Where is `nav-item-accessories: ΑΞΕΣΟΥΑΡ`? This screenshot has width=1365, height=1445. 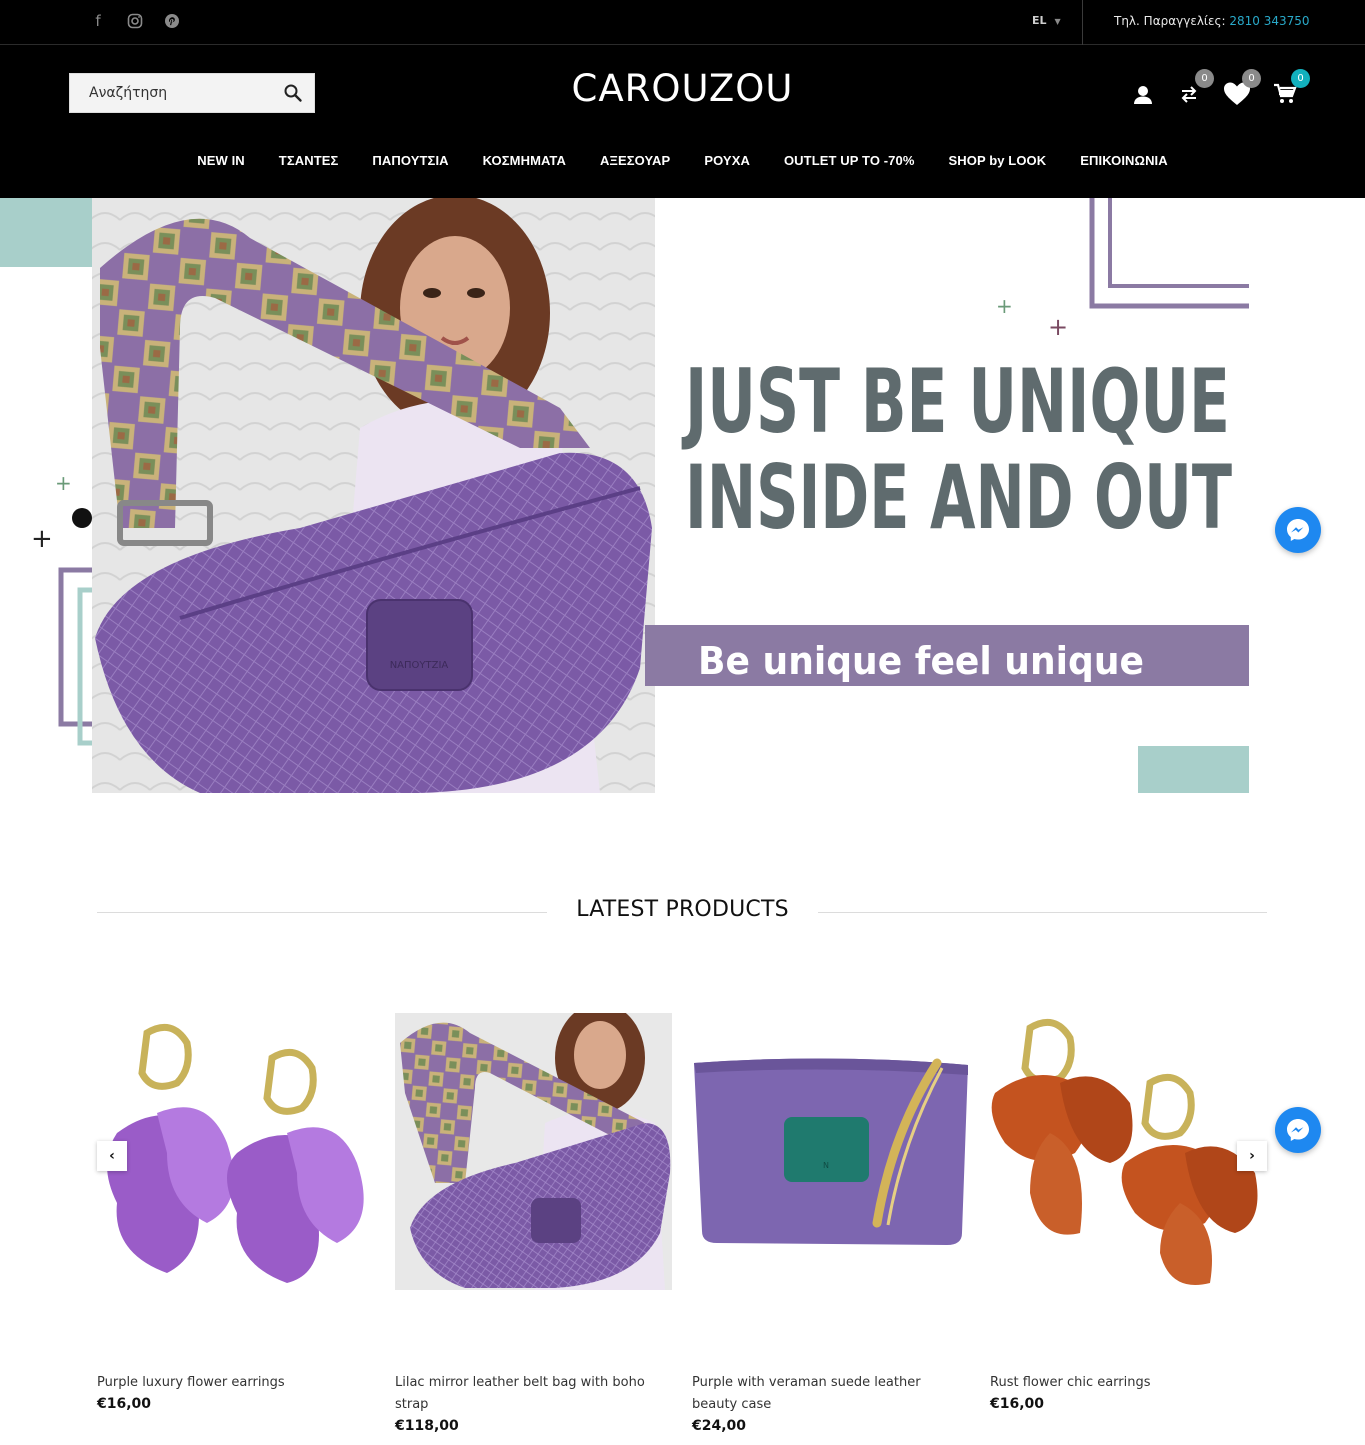 nav-item-accessories: ΑΞΕΣΟΥΑΡ is located at coordinates (635, 160).